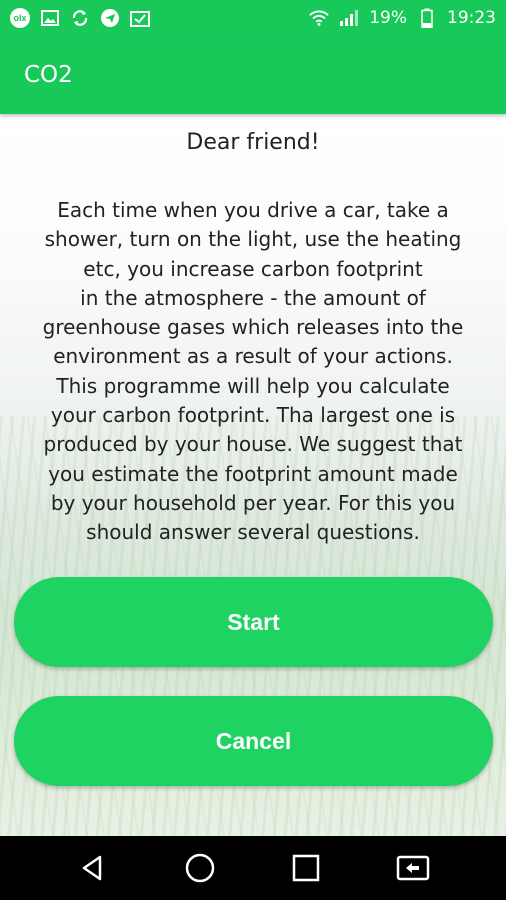 Image resolution: width=506 pixels, height=900 pixels. What do you see at coordinates (253, 502) in the screenshot?
I see `intro-line: by your household per year. For this you` at bounding box center [253, 502].